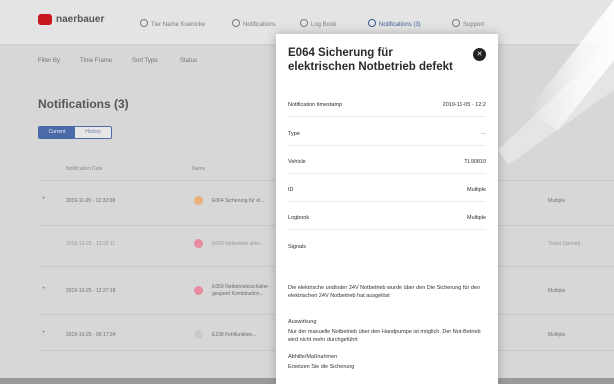  Describe the element at coordinates (297, 247) in the screenshot. I see `field-label-signals: Signals` at that location.